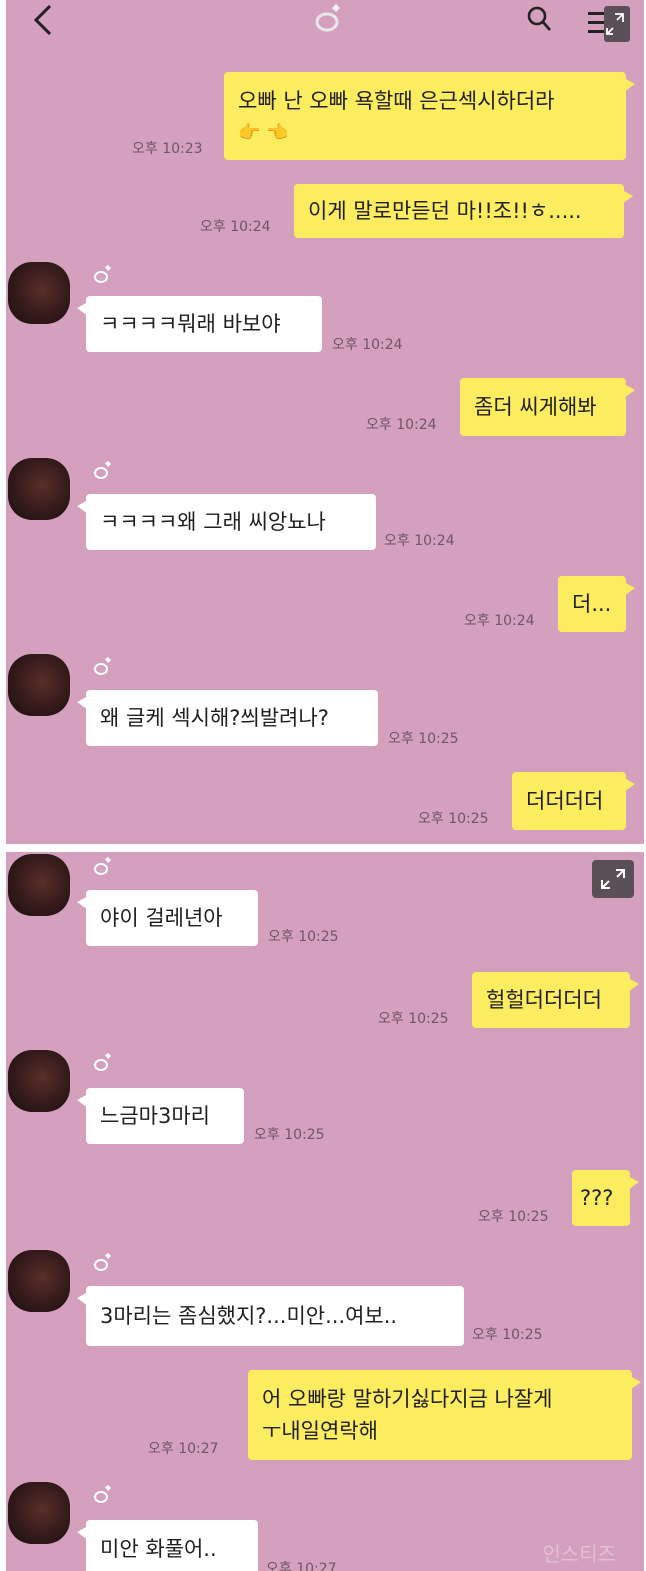 Image resolution: width=646 pixels, height=1571 pixels. I want to click on message-text: 3마리는 좀심했지?...미안...여보.., so click(249, 1316).